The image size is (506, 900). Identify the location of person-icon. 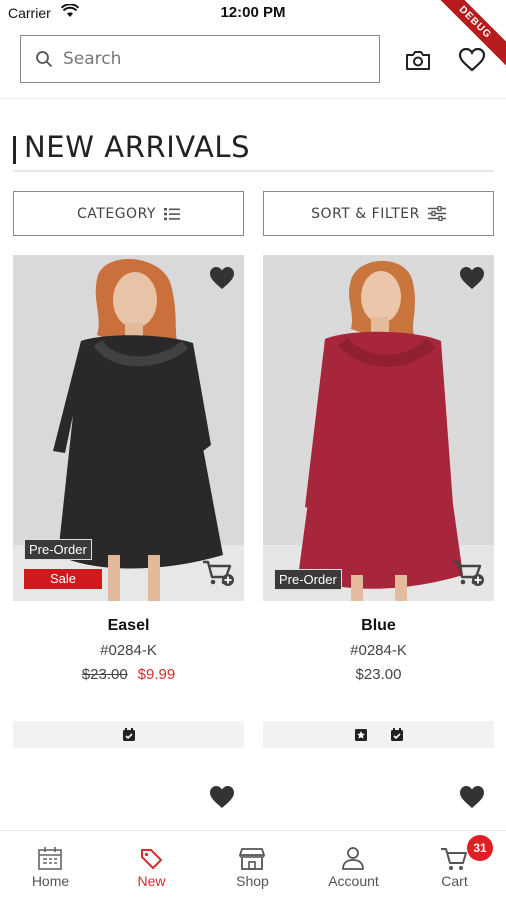
(353, 858).